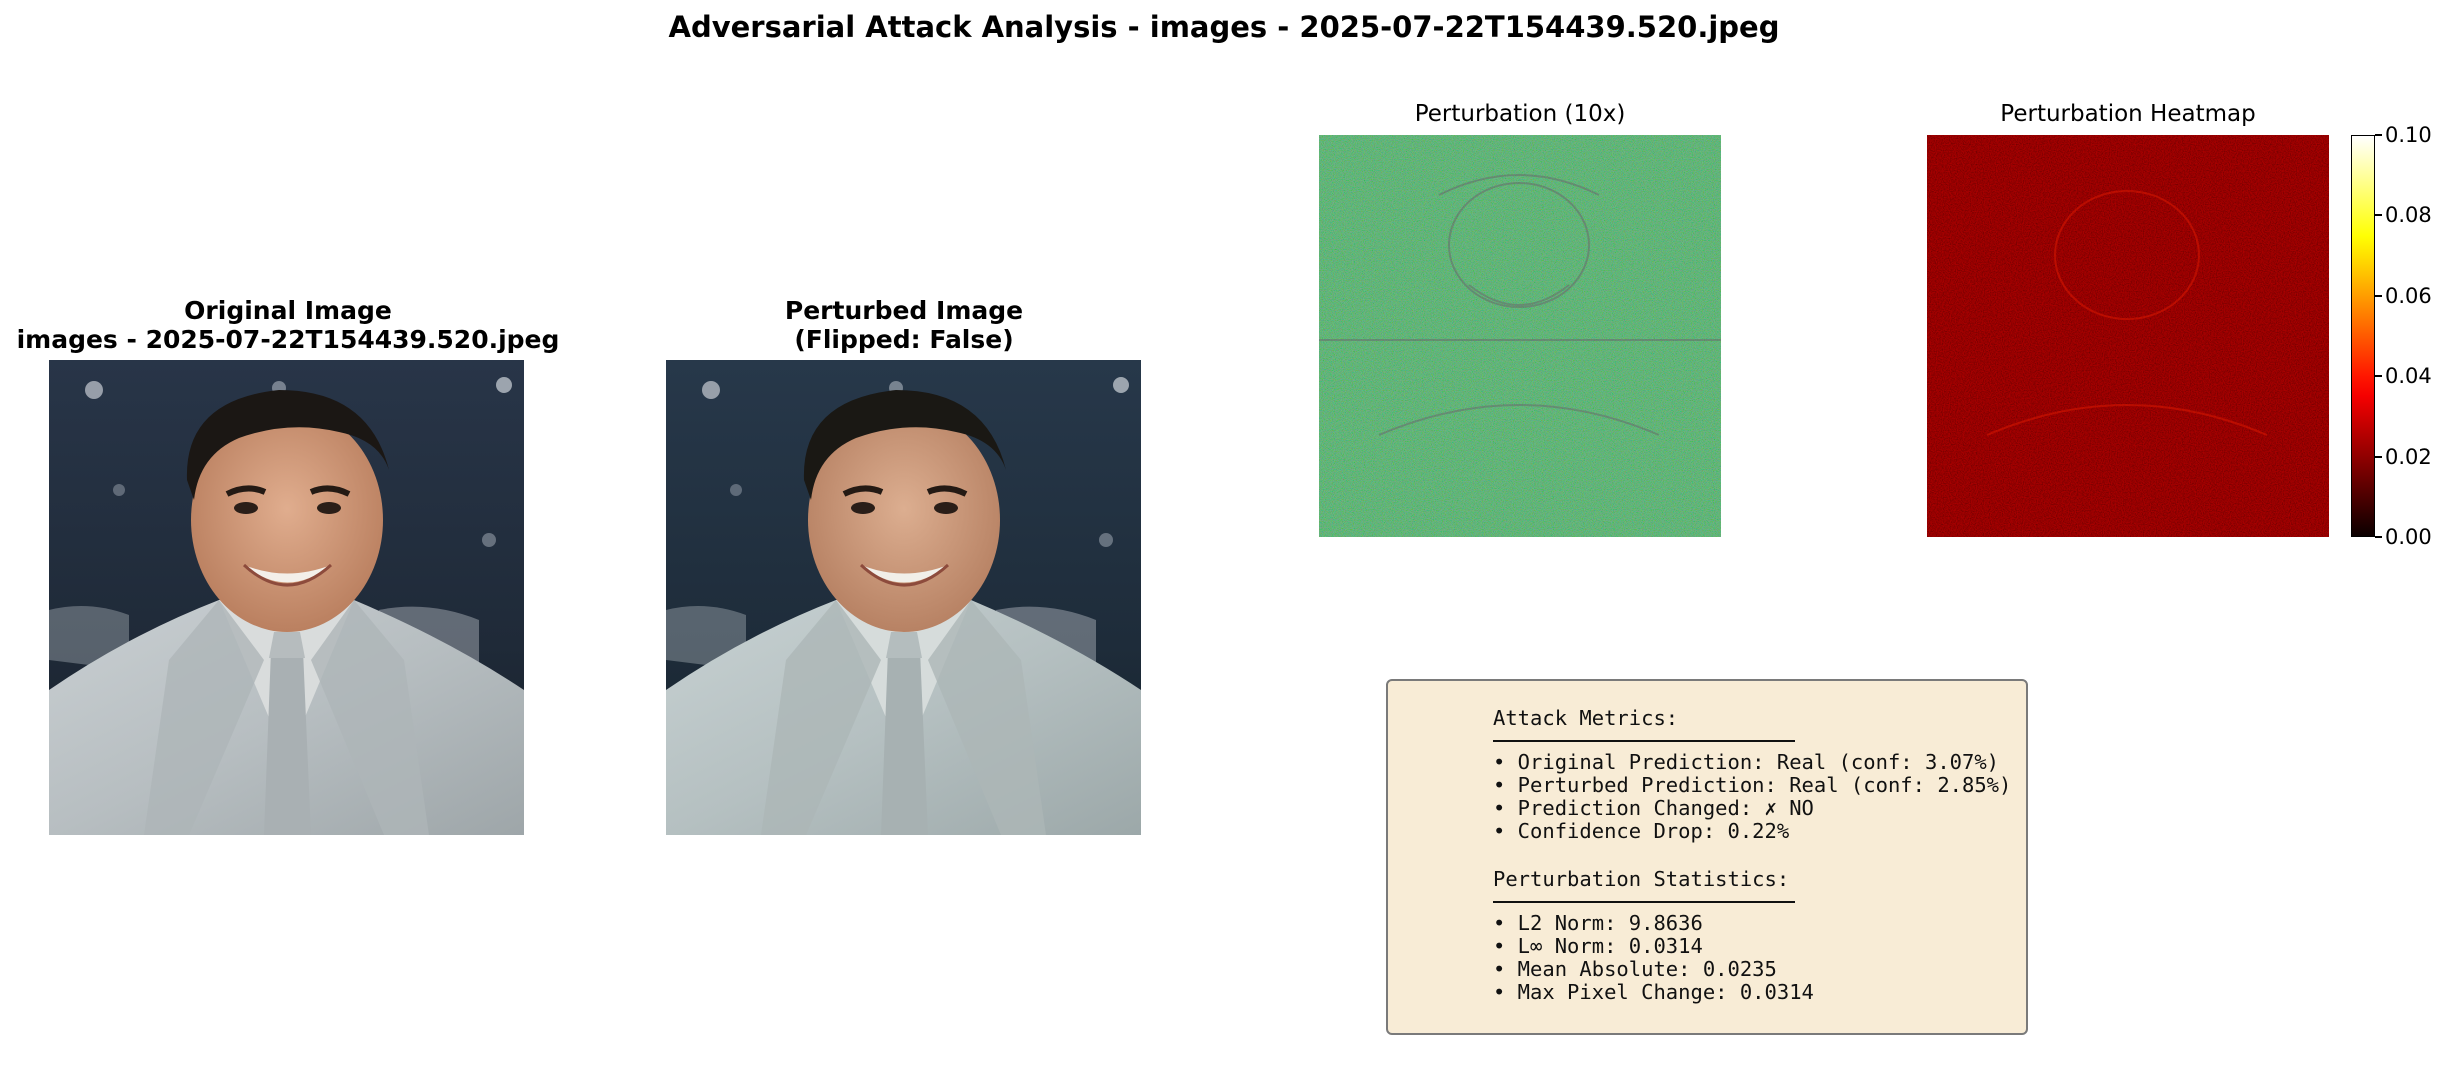 This screenshot has width=2448, height=1074. I want to click on perturbed-title-line1: Perturbed Image, so click(904, 310).